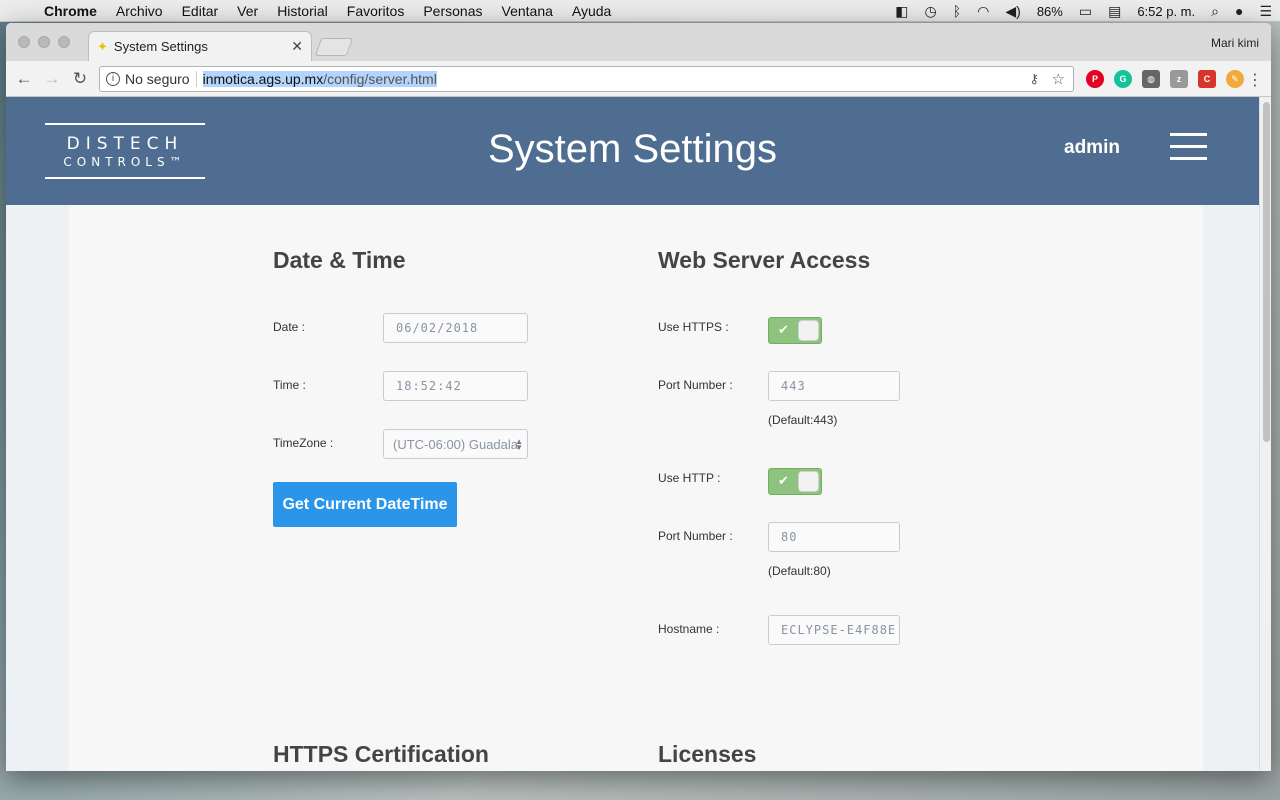 This screenshot has height=800, width=1280. What do you see at coordinates (289, 385) in the screenshot?
I see `time-label: Time :` at bounding box center [289, 385].